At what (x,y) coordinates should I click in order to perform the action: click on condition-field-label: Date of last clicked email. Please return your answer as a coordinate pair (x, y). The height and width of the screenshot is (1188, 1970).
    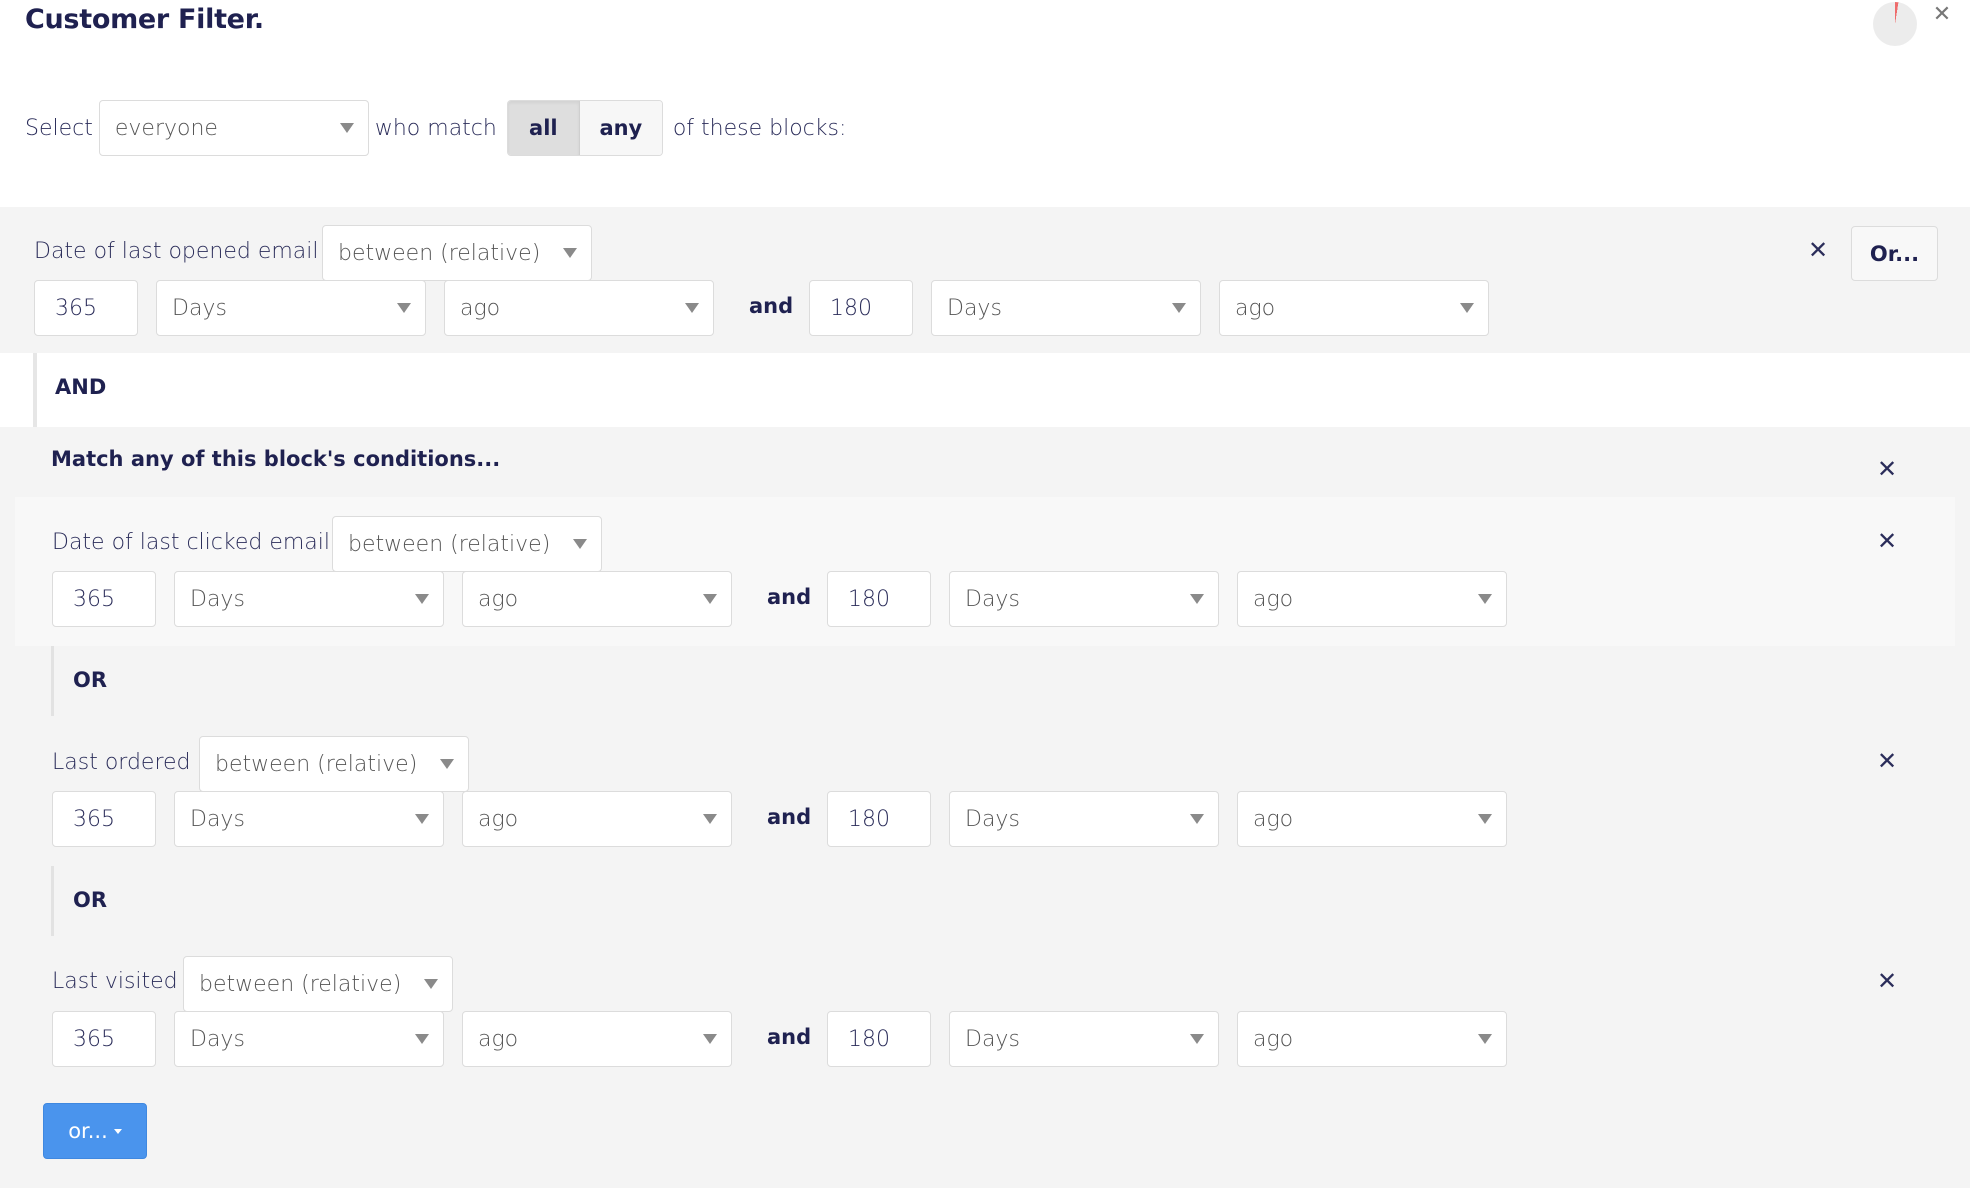
    Looking at the image, I should click on (191, 542).